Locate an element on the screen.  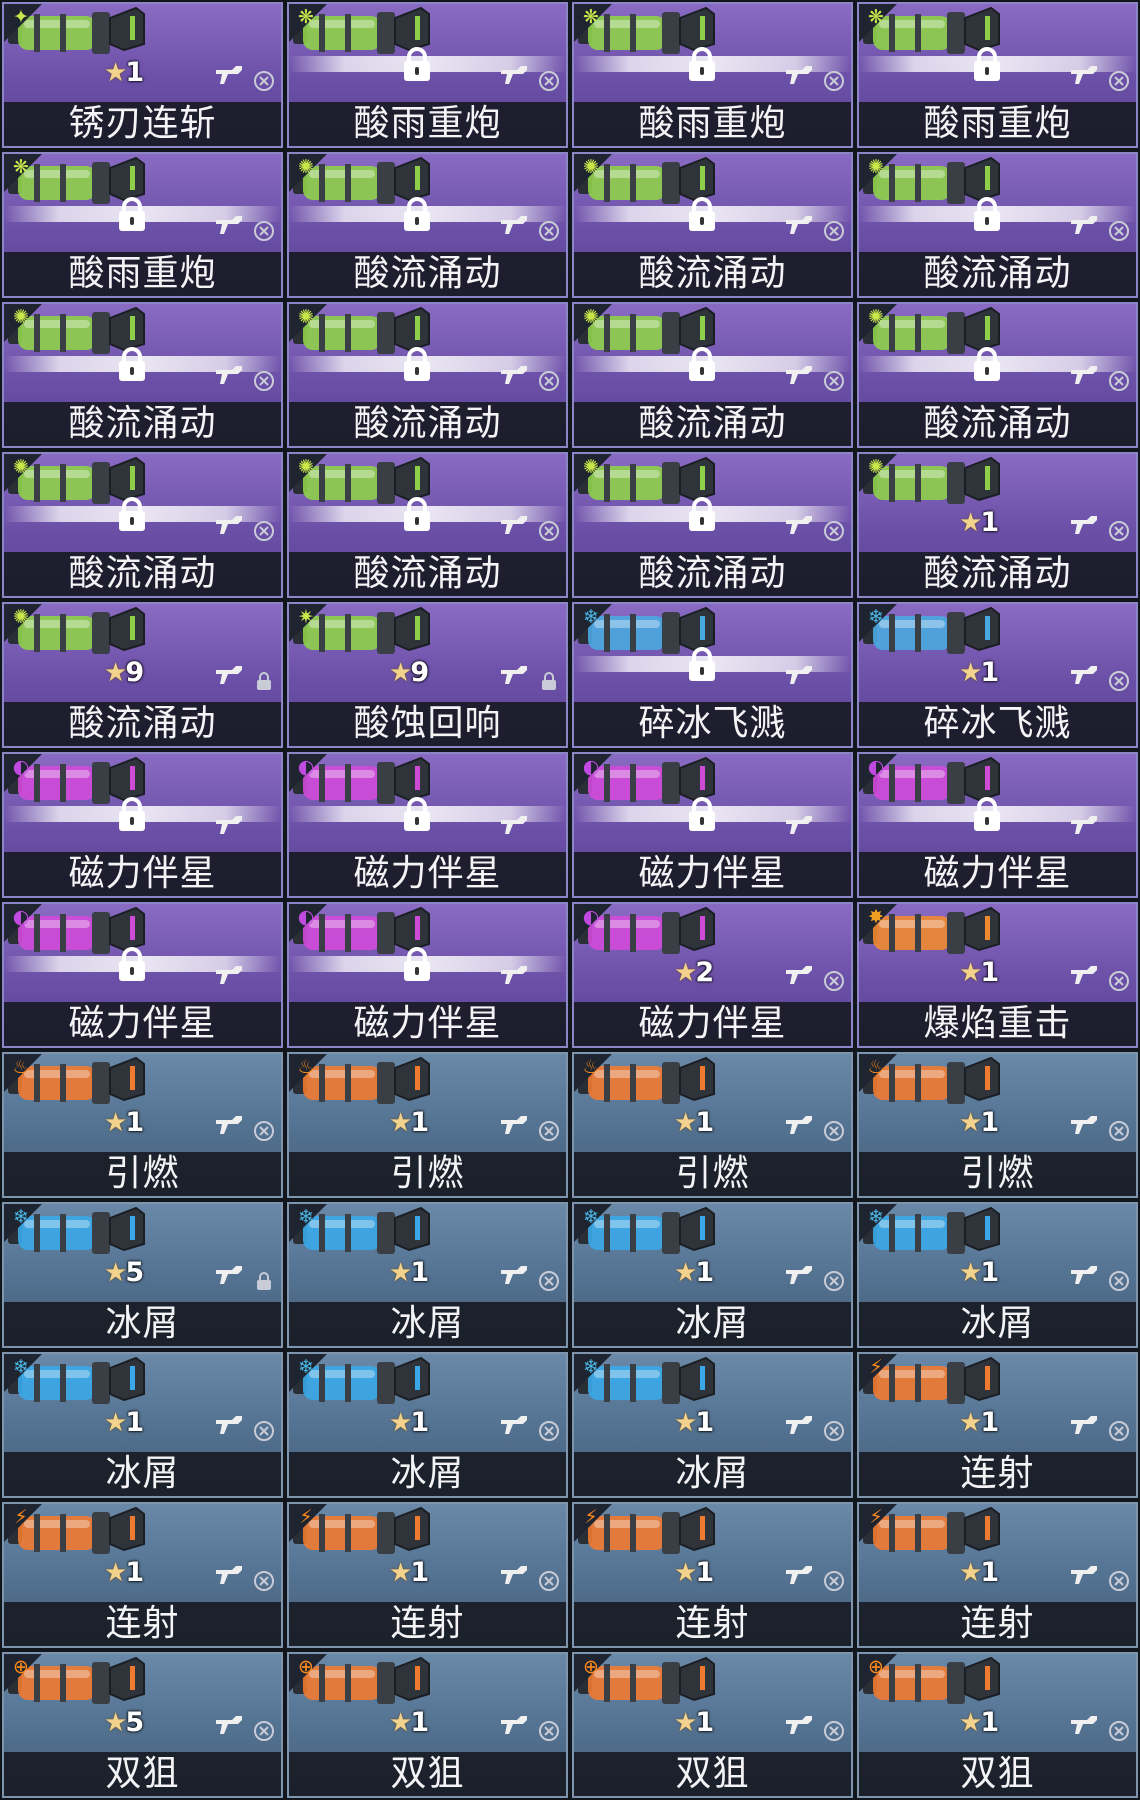
module-card: ✦ ★ 1 锈刃连斩 is located at coordinates (142, 75).